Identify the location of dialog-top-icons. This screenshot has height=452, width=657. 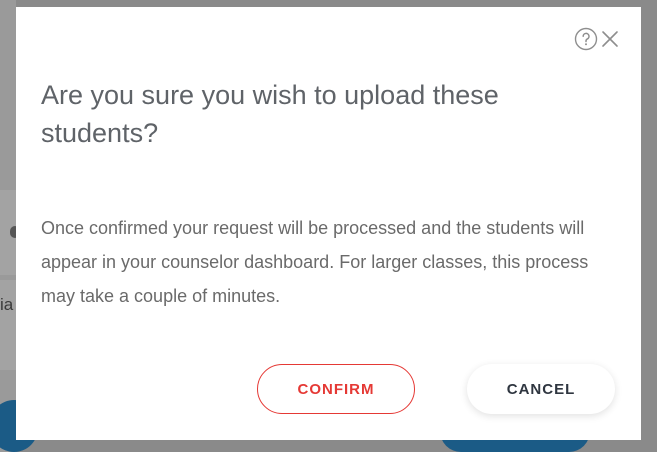
(597, 39).